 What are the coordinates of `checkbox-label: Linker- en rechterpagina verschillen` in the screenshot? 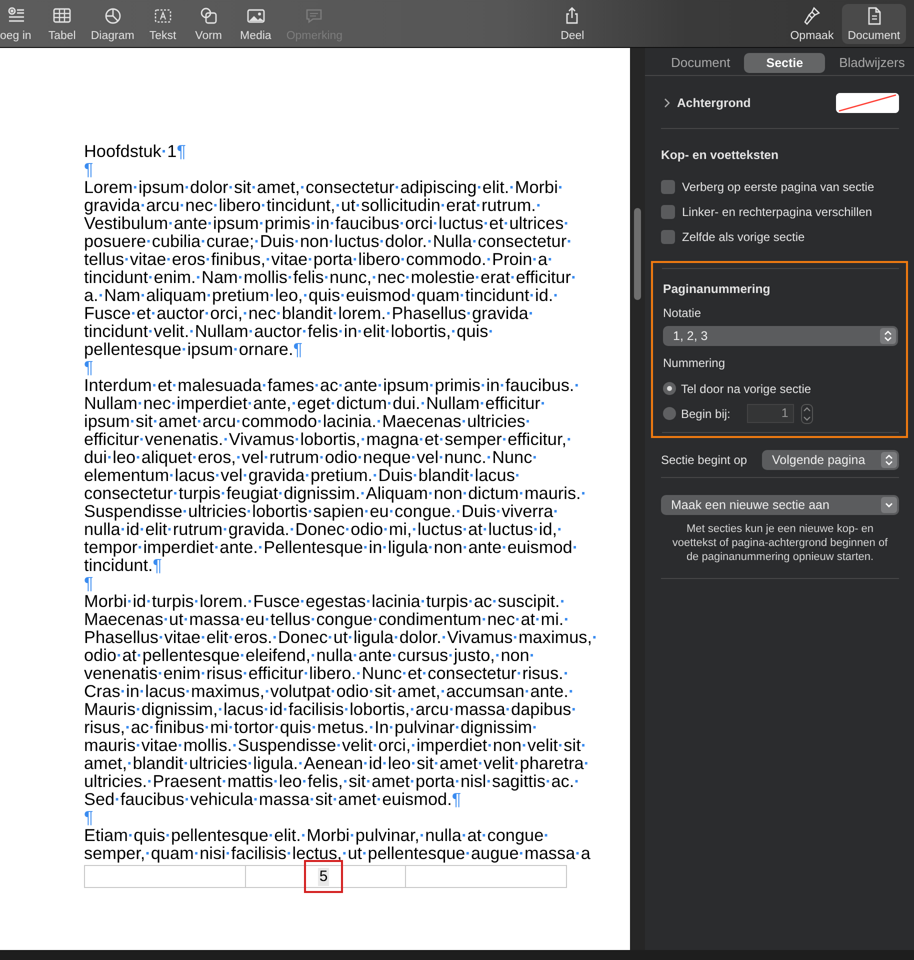 It's located at (777, 211).